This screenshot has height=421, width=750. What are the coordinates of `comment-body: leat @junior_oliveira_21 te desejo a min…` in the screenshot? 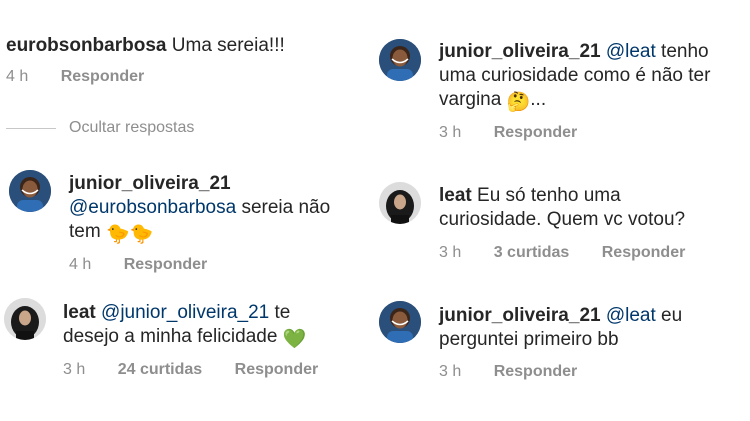 It's located at (215, 326).